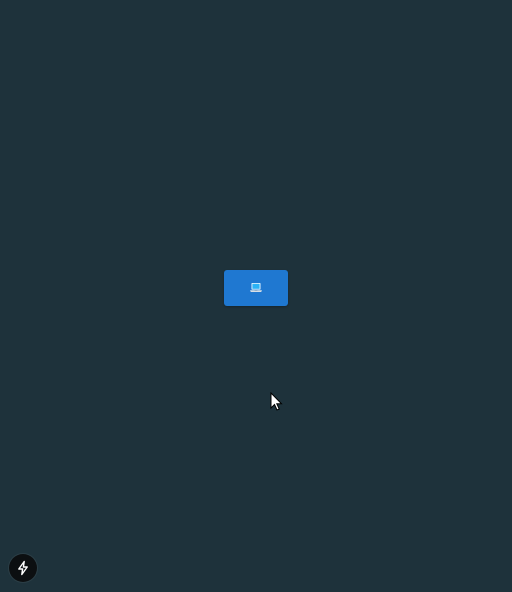 Image resolution: width=512 pixels, height=592 pixels. What do you see at coordinates (276, 401) in the screenshot?
I see `mouse-pointer-icon` at bounding box center [276, 401].